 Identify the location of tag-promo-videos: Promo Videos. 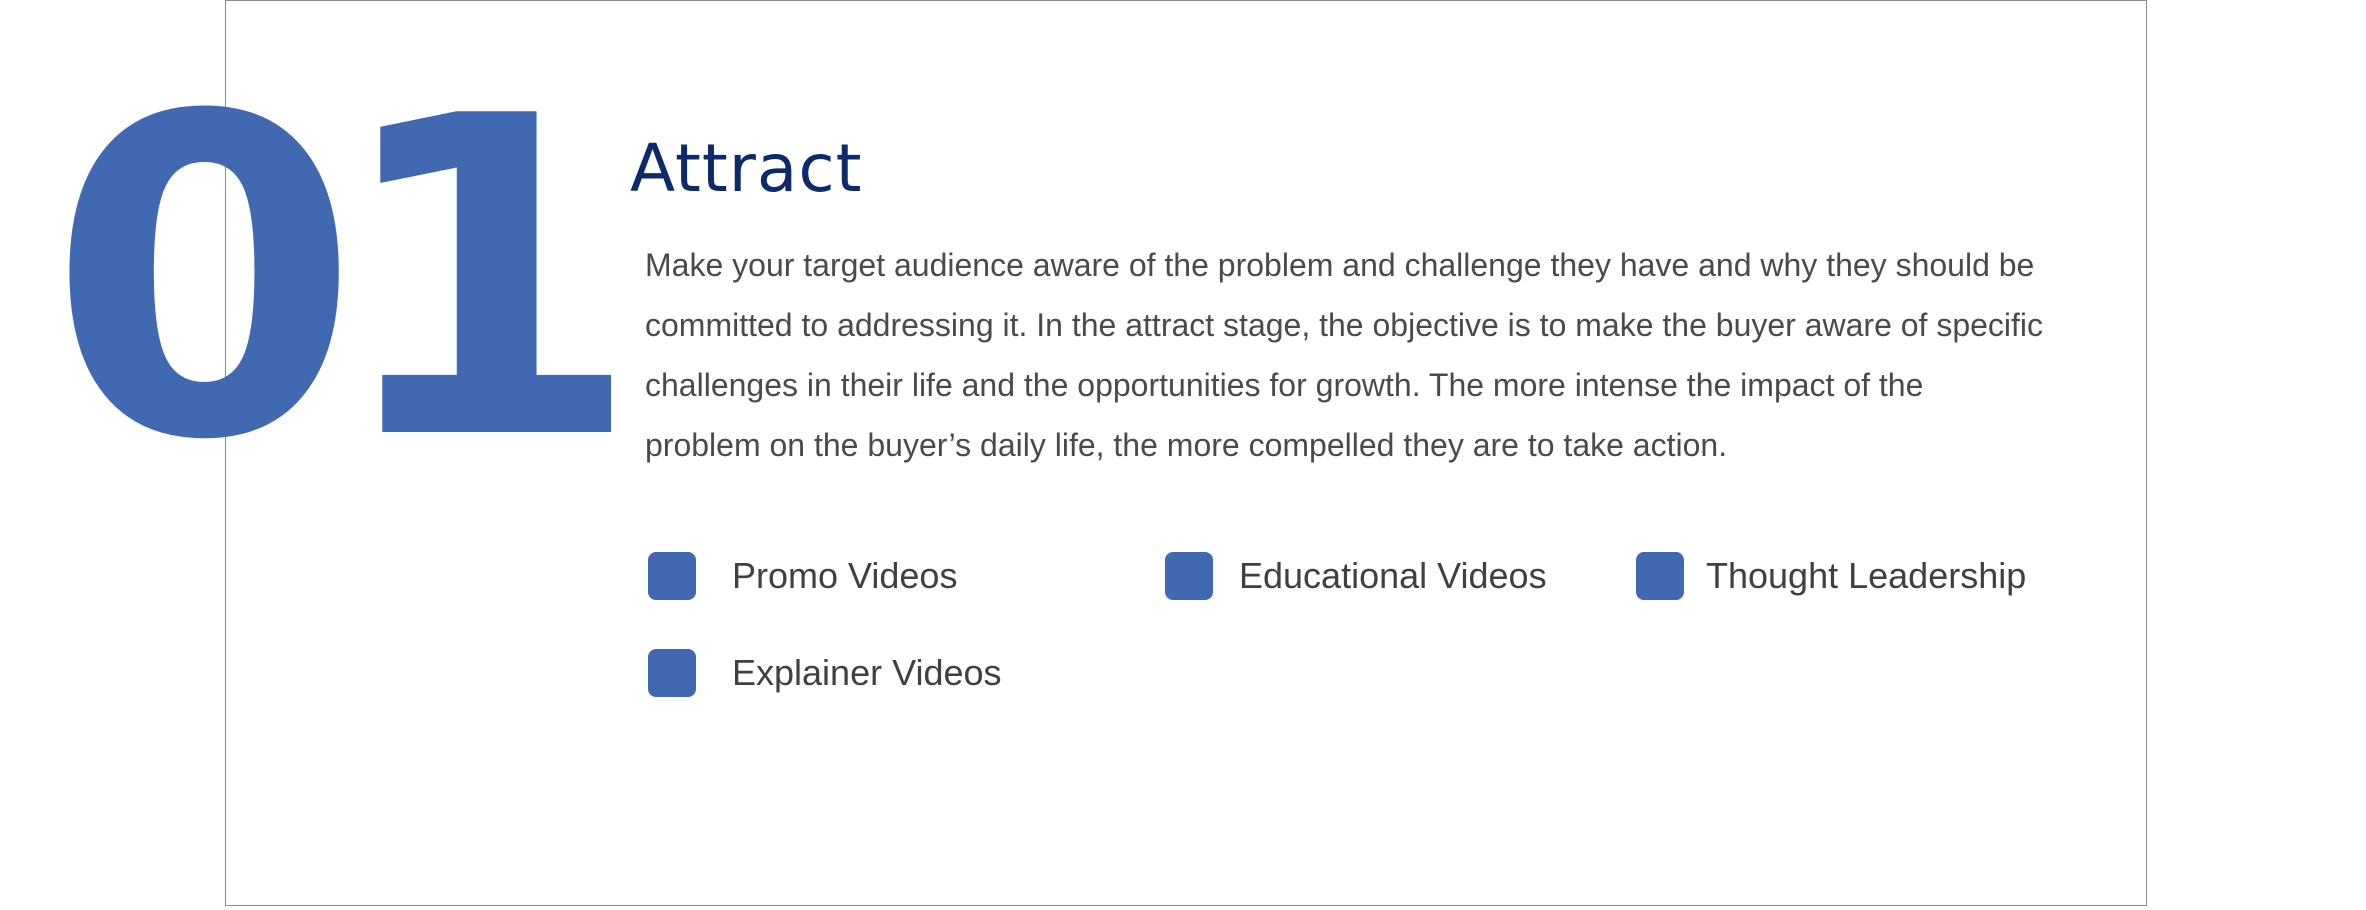
(802, 576).